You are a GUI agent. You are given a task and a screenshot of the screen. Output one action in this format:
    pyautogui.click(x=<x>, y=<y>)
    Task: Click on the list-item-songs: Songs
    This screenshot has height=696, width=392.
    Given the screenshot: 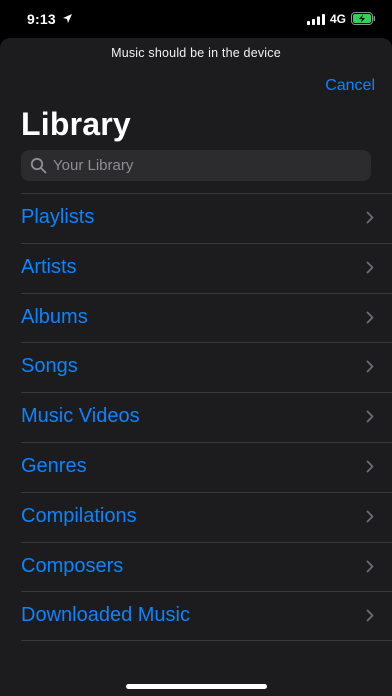 What is the action you would take?
    pyautogui.click(x=196, y=367)
    